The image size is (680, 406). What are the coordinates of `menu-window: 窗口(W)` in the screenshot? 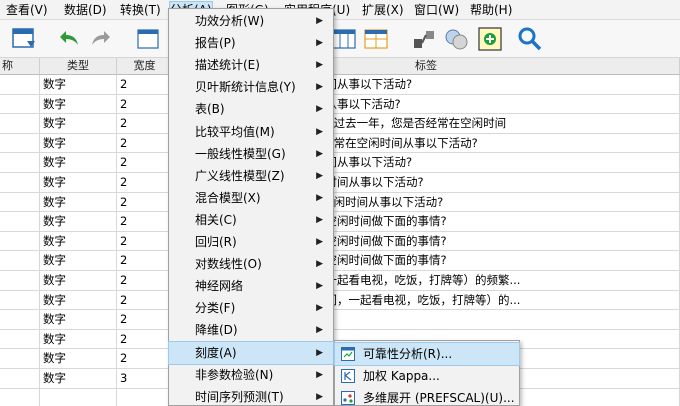 It's located at (436, 10).